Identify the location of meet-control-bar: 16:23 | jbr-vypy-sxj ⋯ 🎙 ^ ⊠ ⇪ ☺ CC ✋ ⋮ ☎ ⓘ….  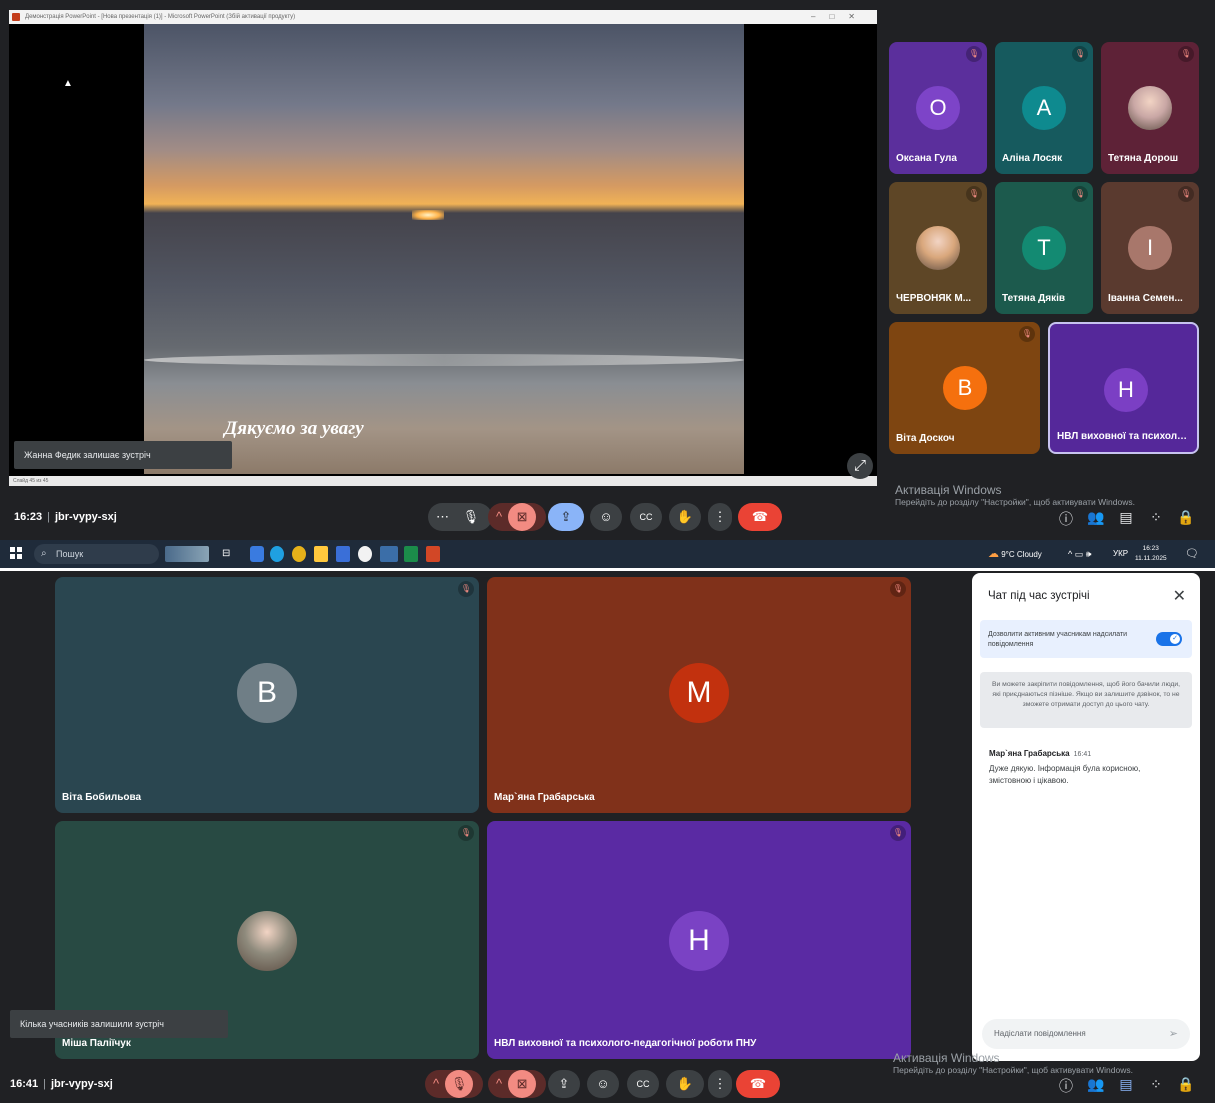
(607, 518).